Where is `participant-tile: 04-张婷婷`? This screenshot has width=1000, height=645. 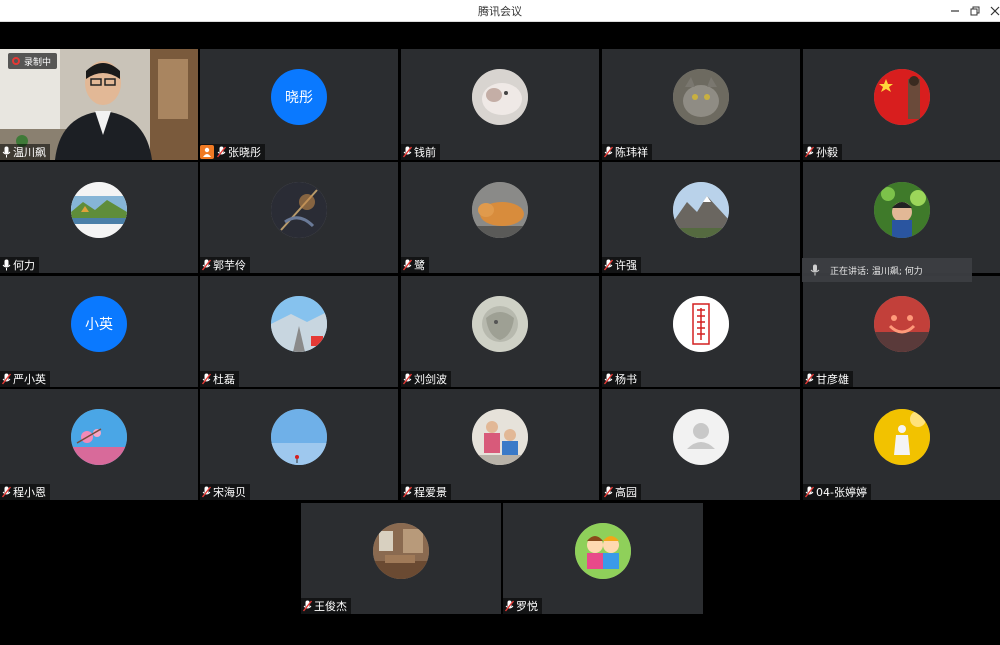
participant-tile: 04-张婷婷 is located at coordinates (901, 444).